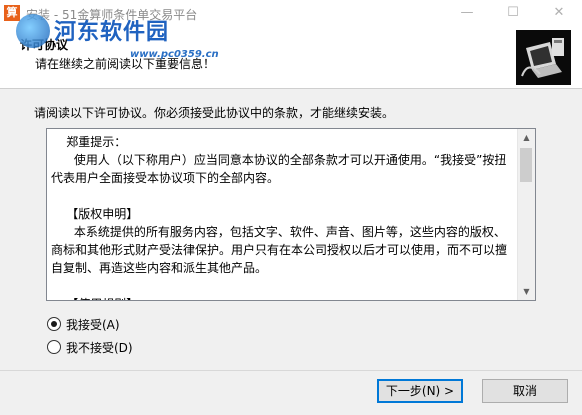  What do you see at coordinates (526, 214) in the screenshot?
I see `license-scrollbar: ▲ ▼` at bounding box center [526, 214].